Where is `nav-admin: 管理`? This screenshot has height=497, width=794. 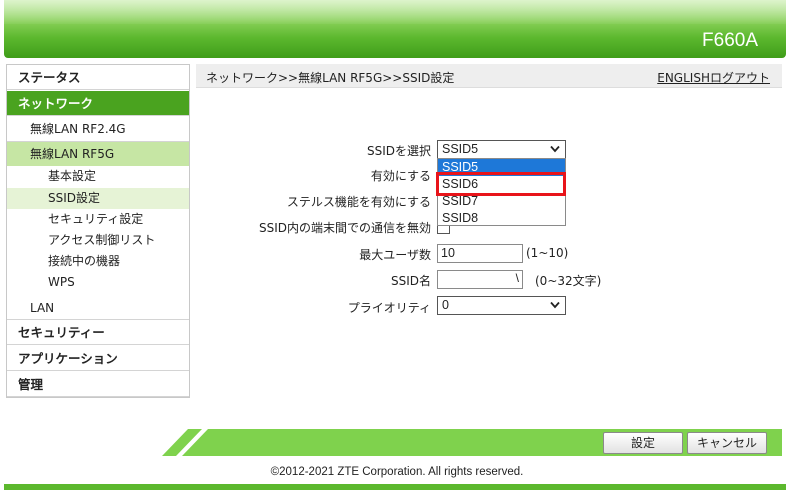
nav-admin: 管理 is located at coordinates (98, 384).